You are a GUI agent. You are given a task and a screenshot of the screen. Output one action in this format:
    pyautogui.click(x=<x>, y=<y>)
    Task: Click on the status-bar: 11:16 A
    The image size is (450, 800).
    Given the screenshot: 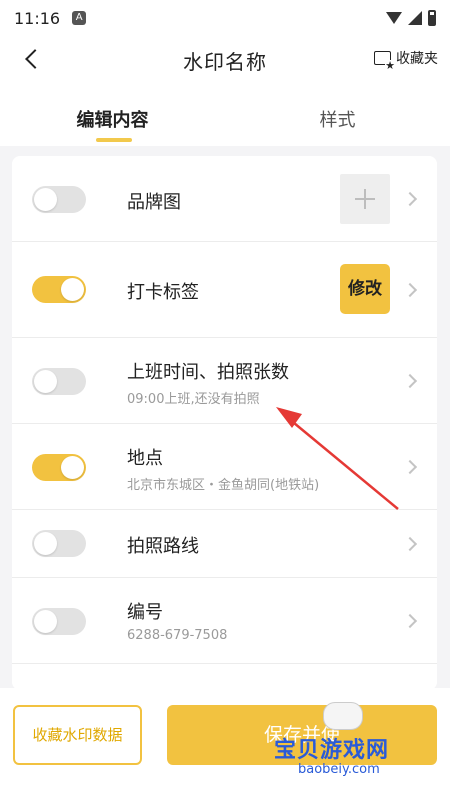 What is the action you would take?
    pyautogui.click(x=225, y=18)
    